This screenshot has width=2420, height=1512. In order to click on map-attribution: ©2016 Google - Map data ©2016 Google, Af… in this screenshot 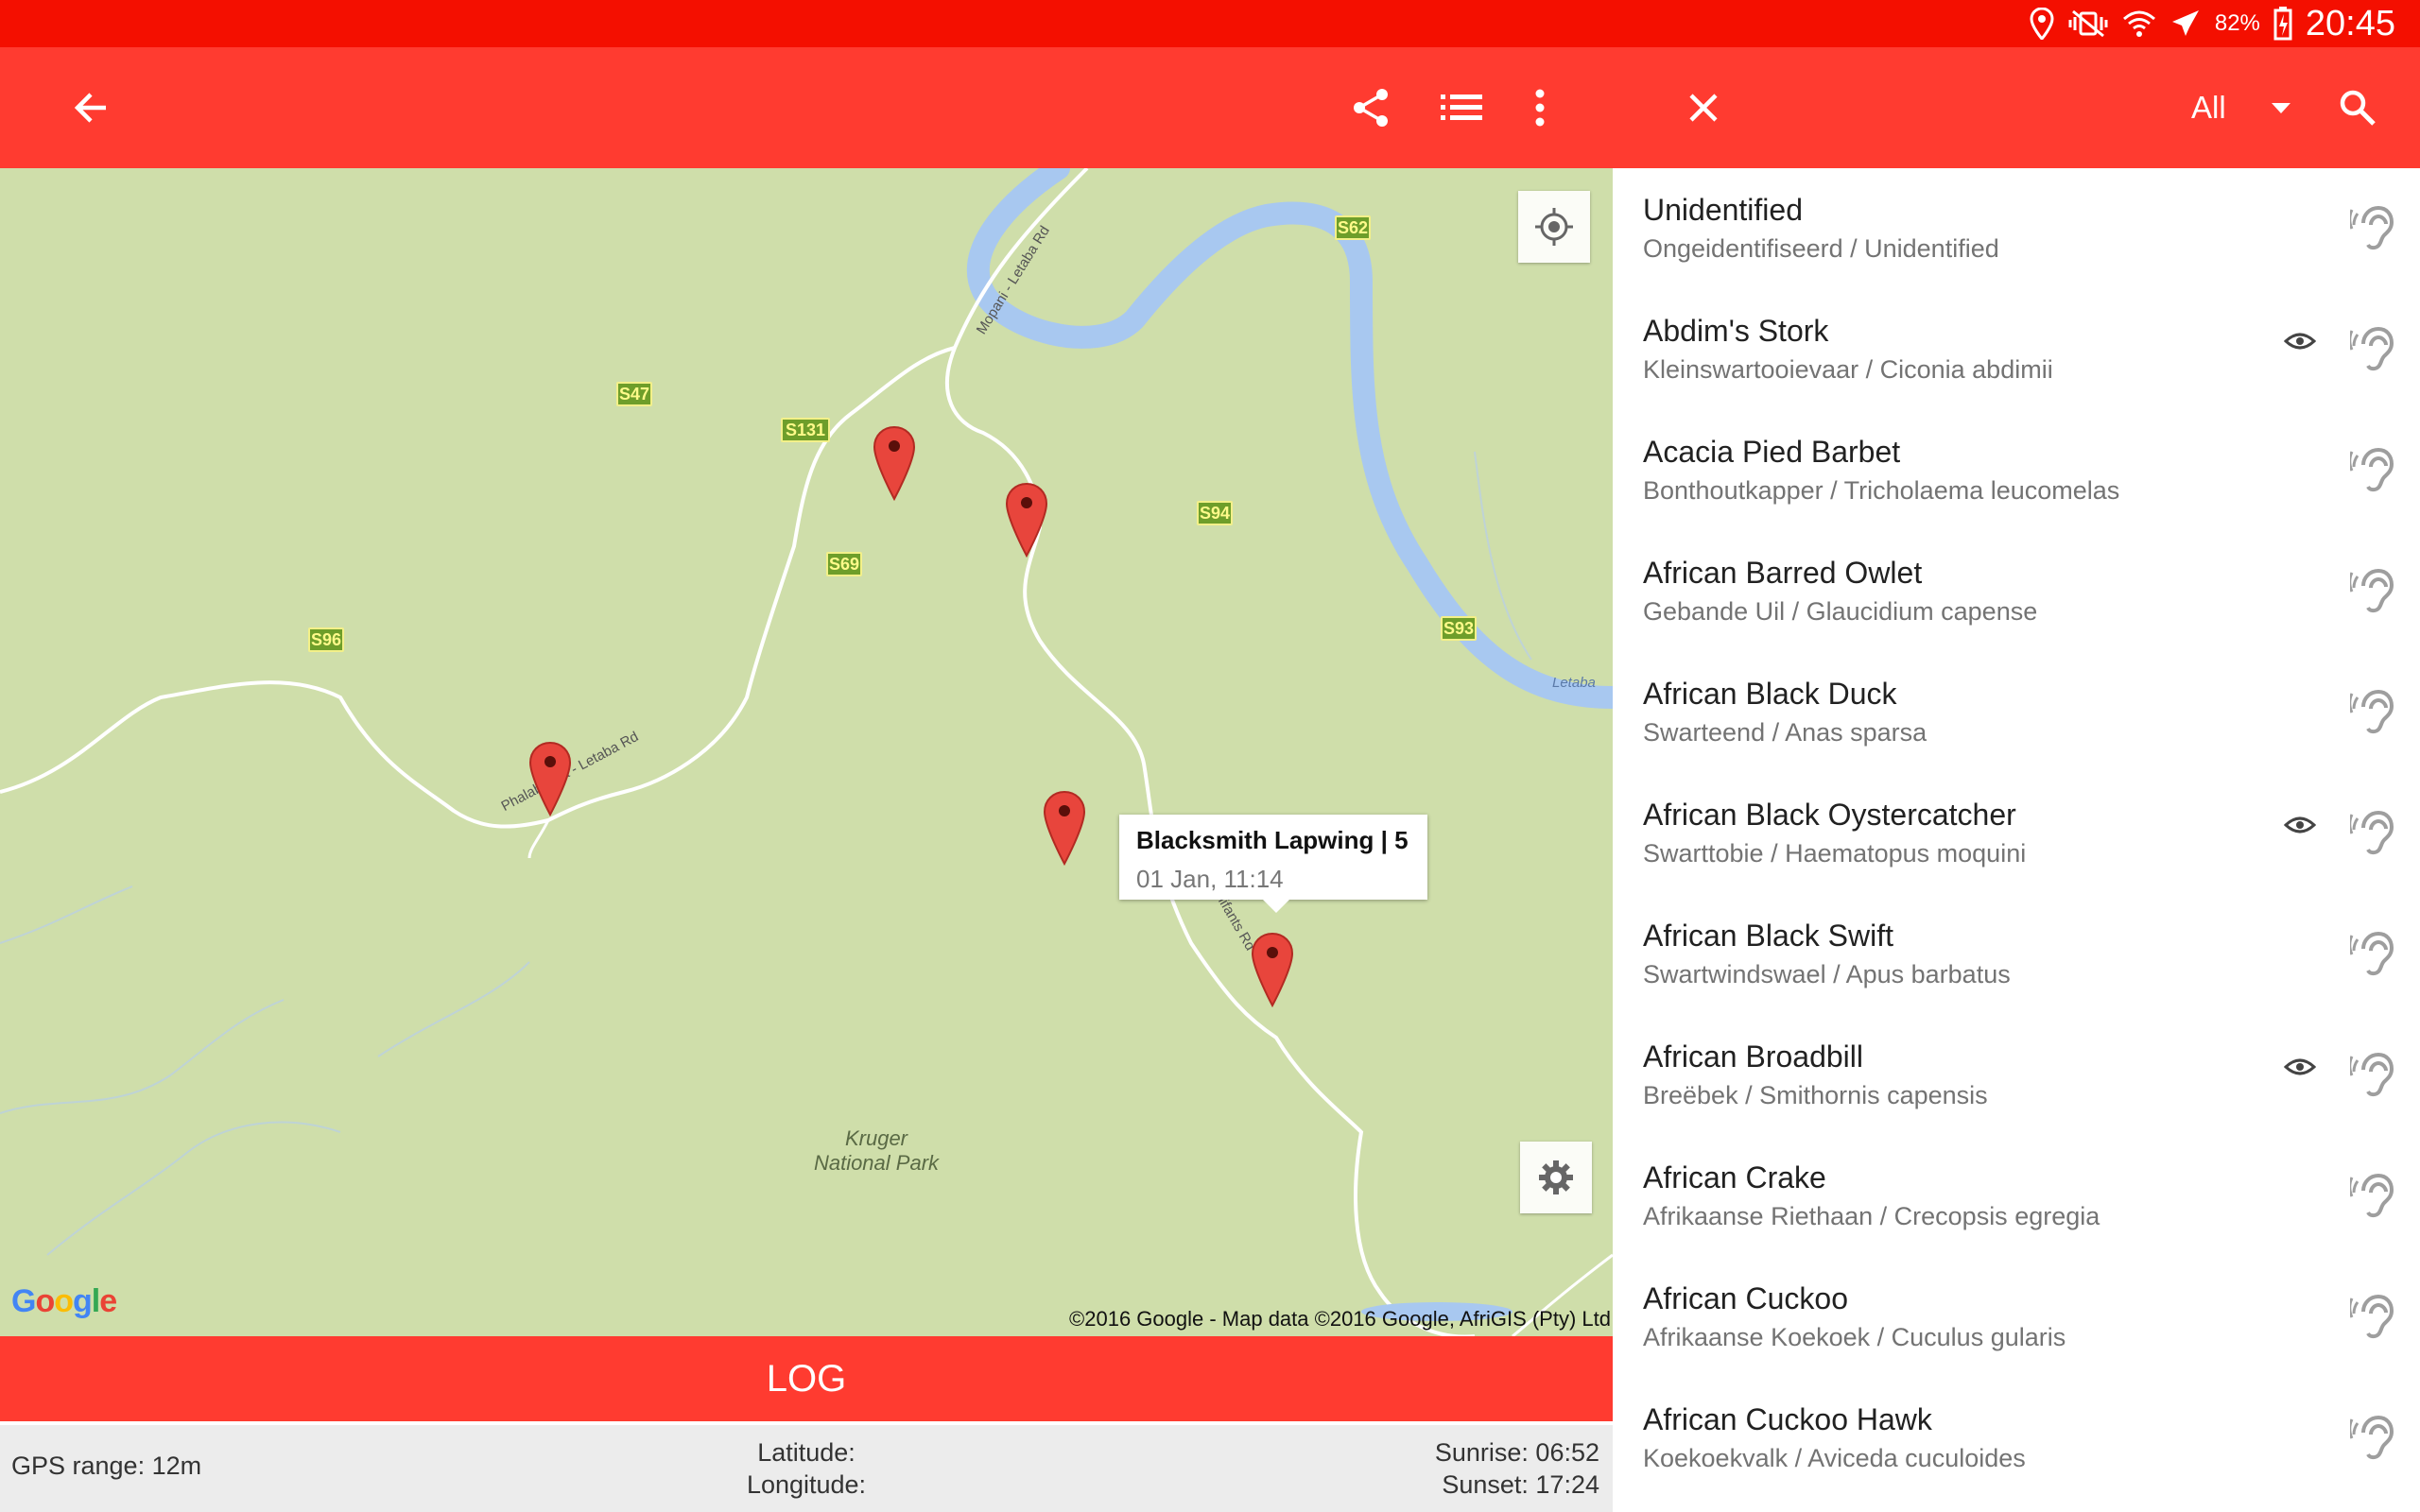, I will do `click(1341, 1319)`.